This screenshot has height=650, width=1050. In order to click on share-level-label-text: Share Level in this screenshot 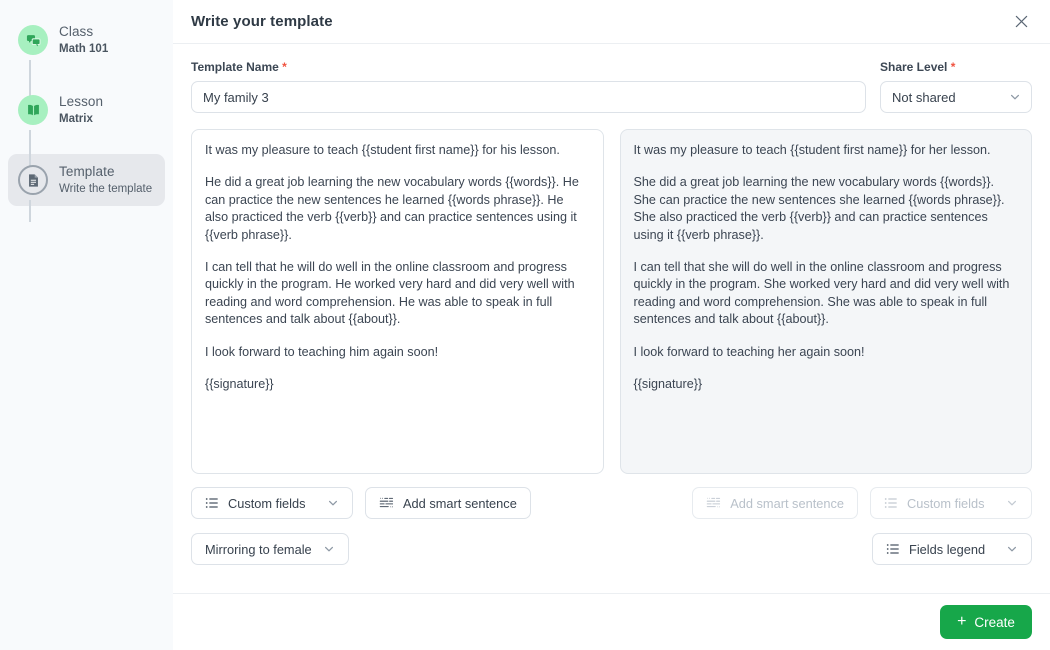, I will do `click(914, 67)`.